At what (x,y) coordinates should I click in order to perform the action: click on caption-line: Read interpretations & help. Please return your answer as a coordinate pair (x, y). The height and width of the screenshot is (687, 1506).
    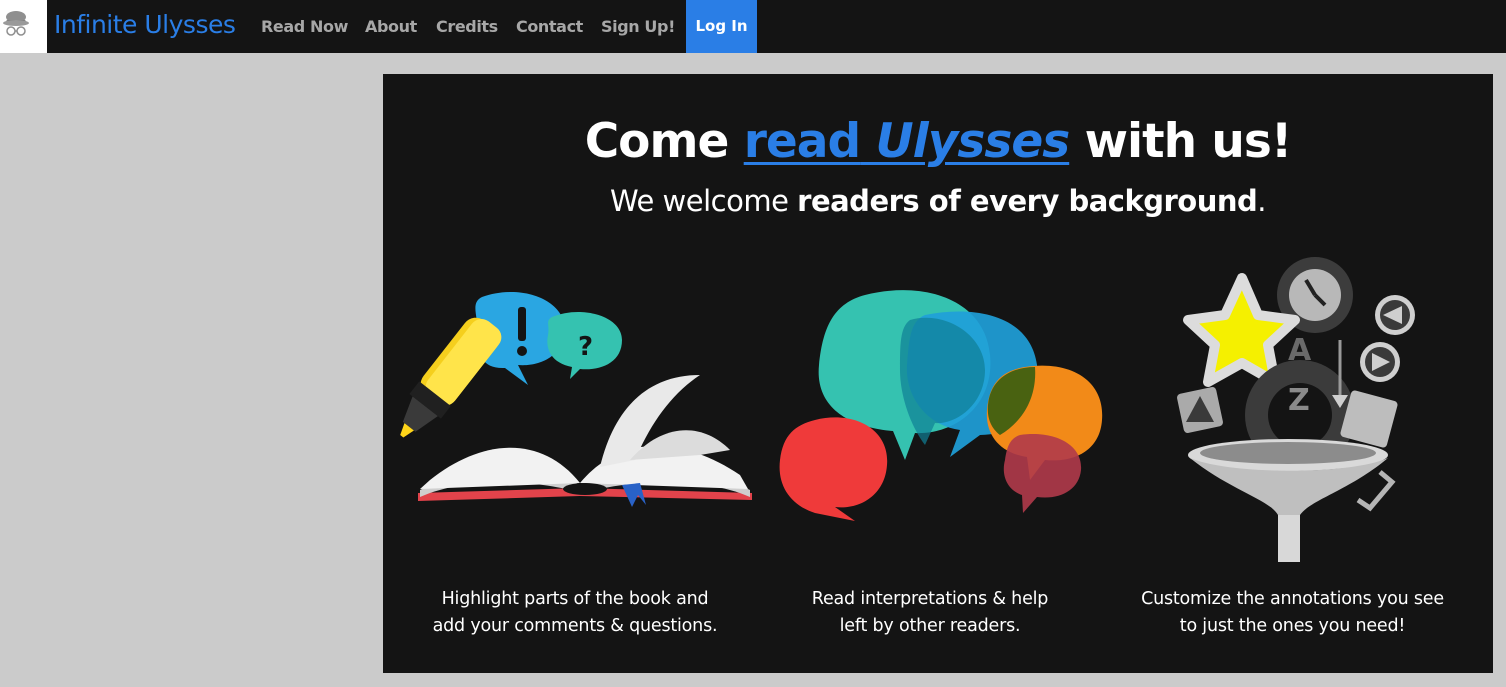
    Looking at the image, I should click on (930, 599).